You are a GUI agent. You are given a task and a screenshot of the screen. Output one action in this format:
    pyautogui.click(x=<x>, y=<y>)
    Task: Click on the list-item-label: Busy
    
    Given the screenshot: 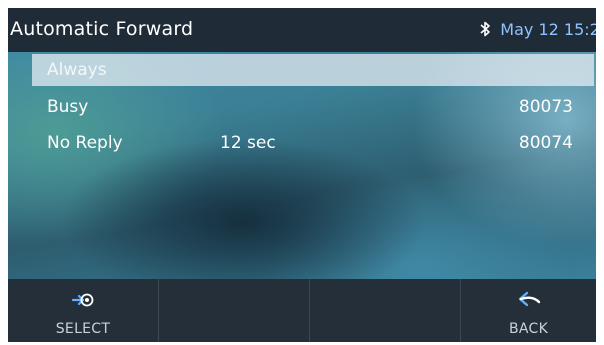 What is the action you would take?
    pyautogui.click(x=68, y=107)
    